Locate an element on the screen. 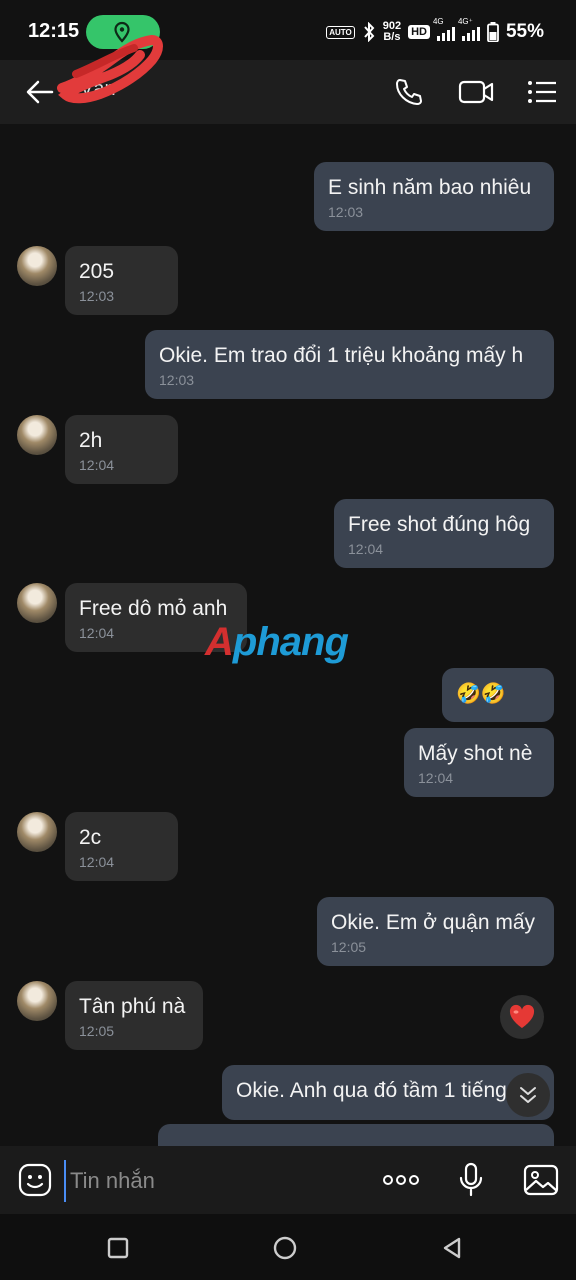  message-bubble-incoming: 205 12:03 is located at coordinates (121, 280).